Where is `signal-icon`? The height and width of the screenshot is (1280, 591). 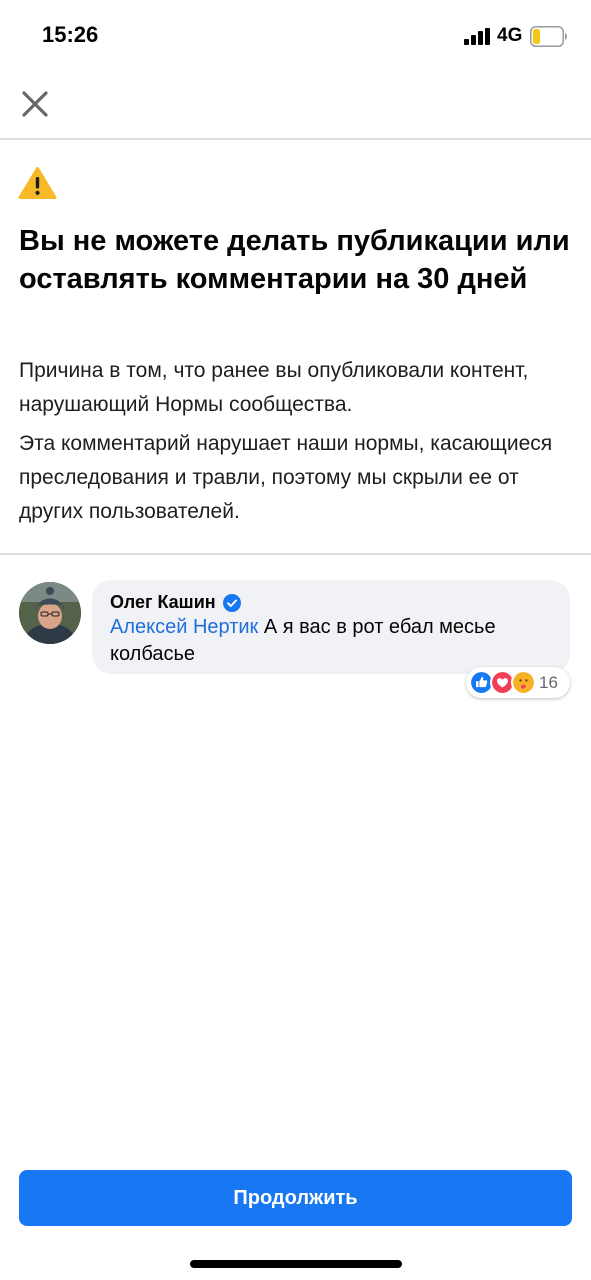
signal-icon is located at coordinates (477, 36).